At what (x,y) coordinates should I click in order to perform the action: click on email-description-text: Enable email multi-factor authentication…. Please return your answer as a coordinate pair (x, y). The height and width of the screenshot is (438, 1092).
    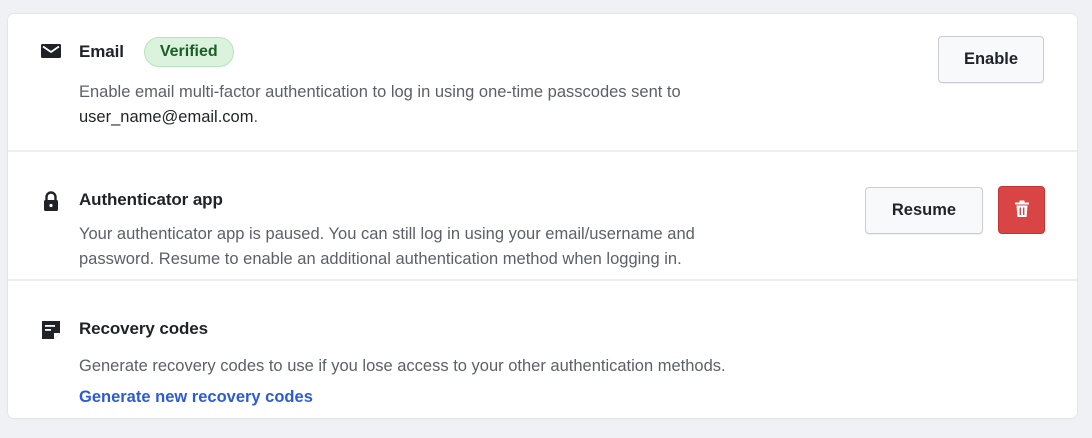
    Looking at the image, I should click on (380, 92).